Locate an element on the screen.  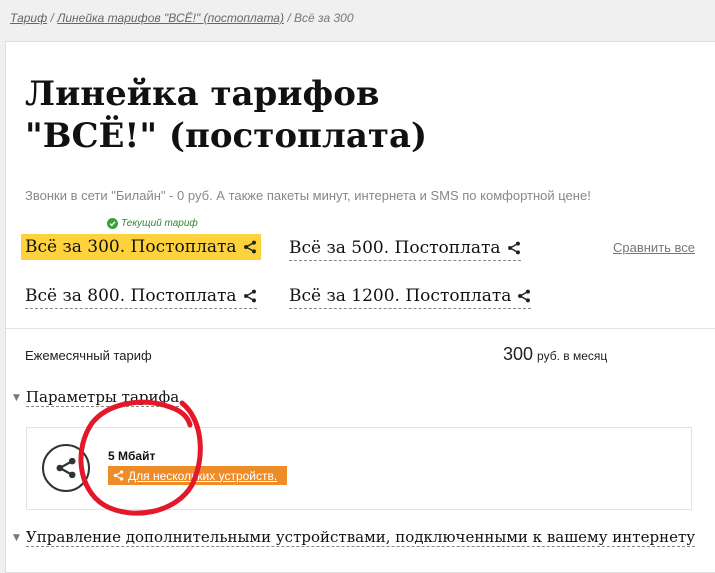
section-tariff-params-title: Параметры тарифа is located at coordinates (102, 397).